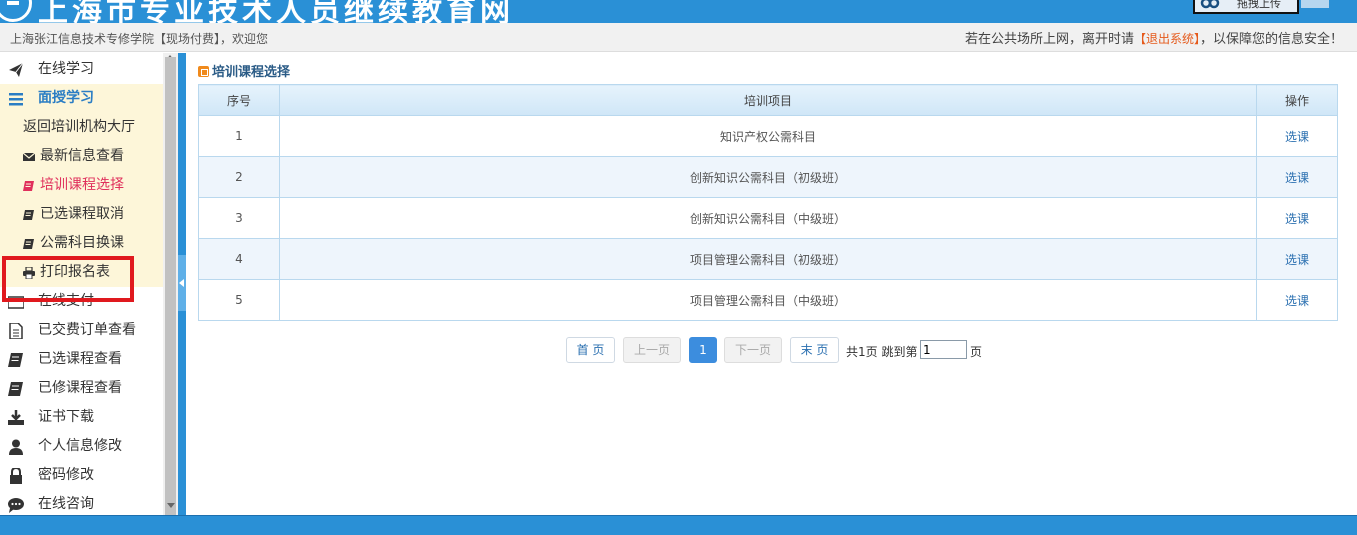 This screenshot has width=1357, height=535. Describe the element at coordinates (943, 349) in the screenshot. I see `page-jump-input` at that location.